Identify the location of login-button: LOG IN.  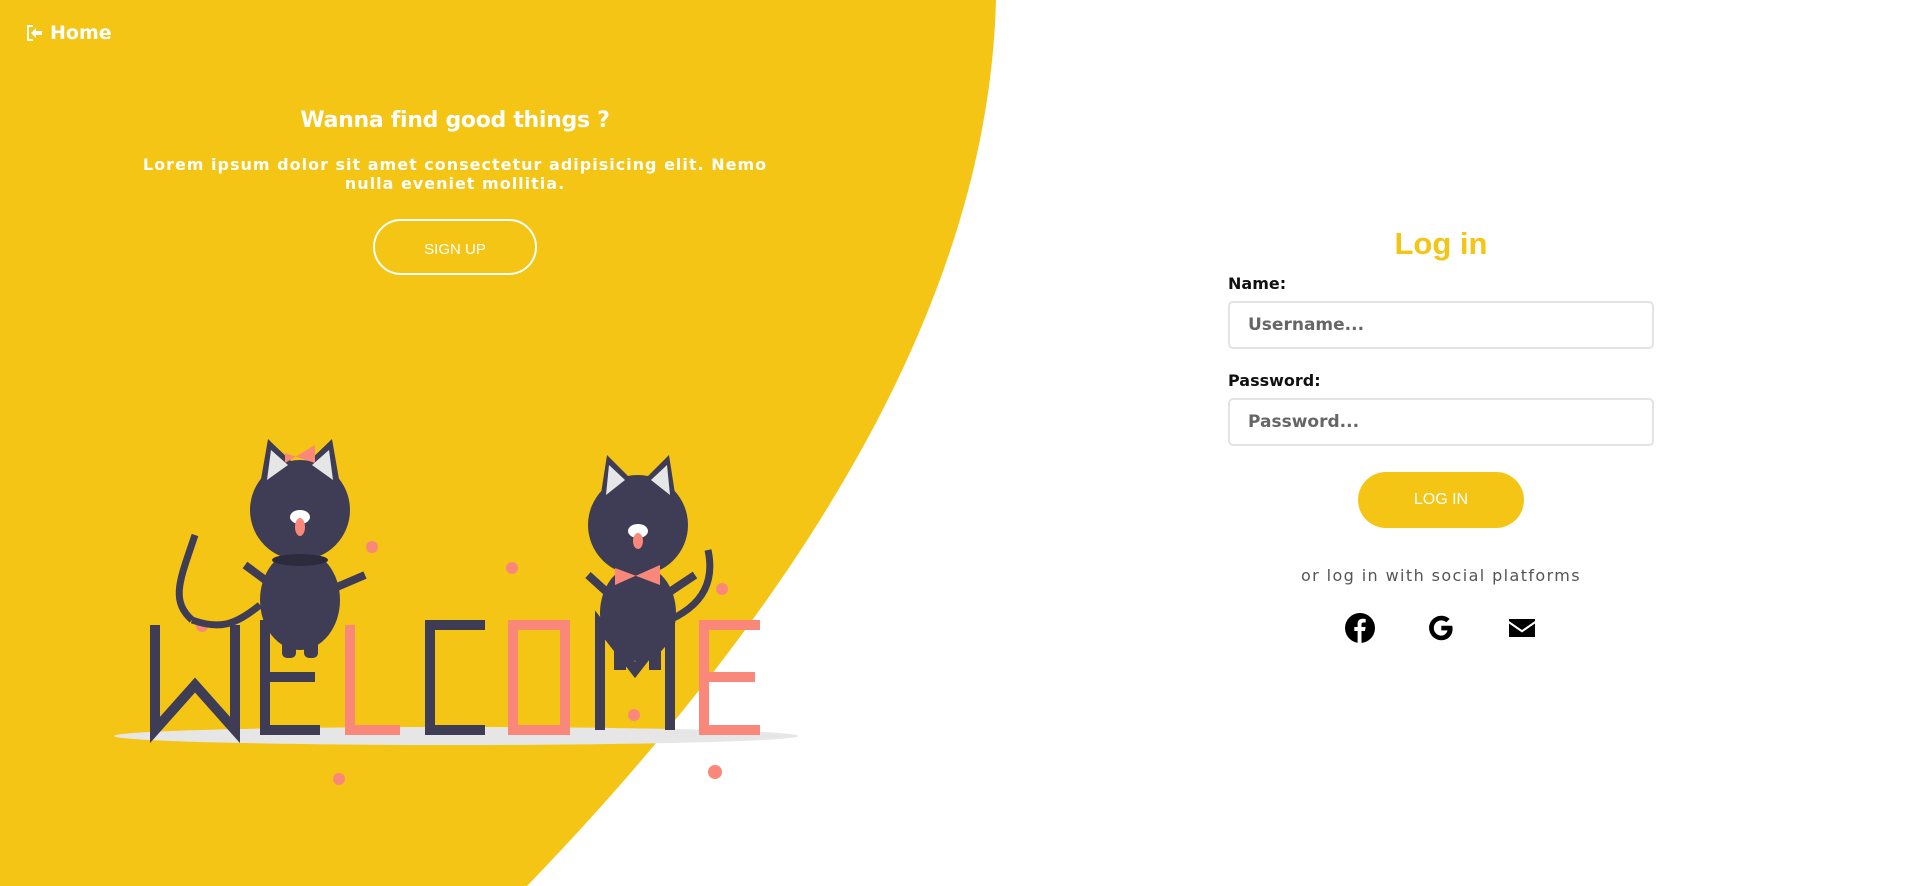
(1441, 500).